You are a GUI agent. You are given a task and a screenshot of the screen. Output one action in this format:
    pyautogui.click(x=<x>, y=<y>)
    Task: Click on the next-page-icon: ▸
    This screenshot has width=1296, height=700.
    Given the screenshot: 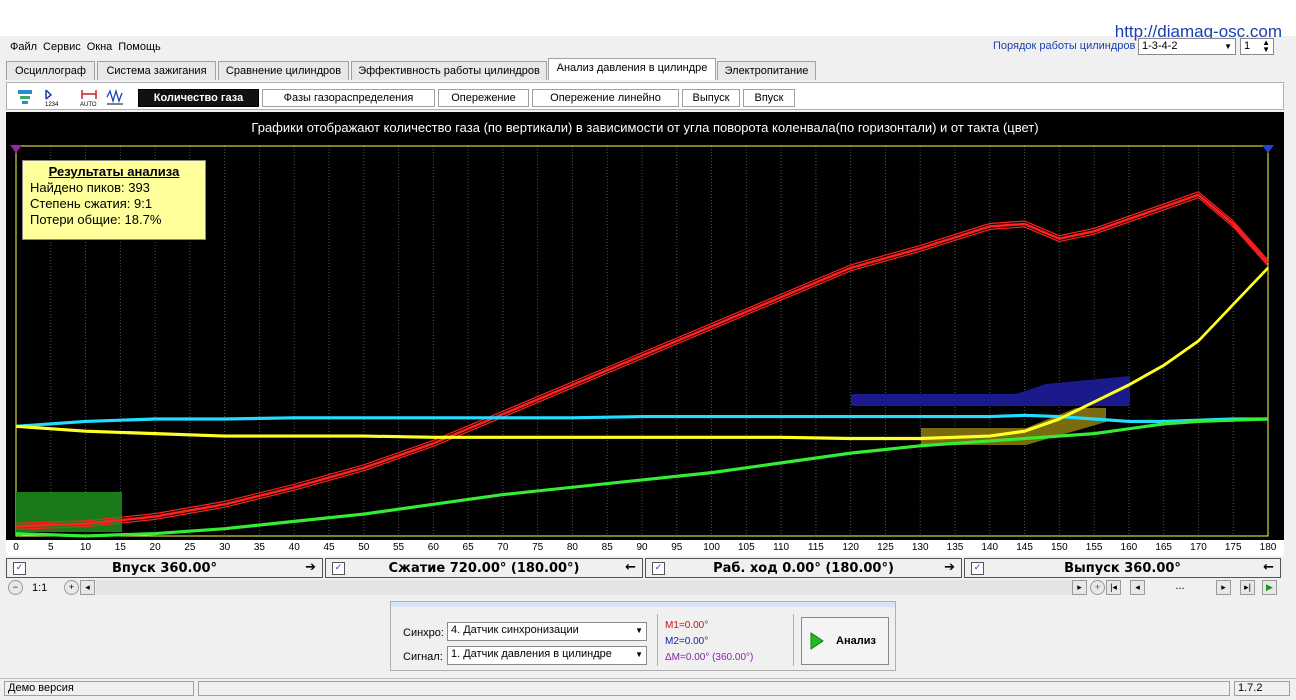 What is the action you would take?
    pyautogui.click(x=1223, y=587)
    